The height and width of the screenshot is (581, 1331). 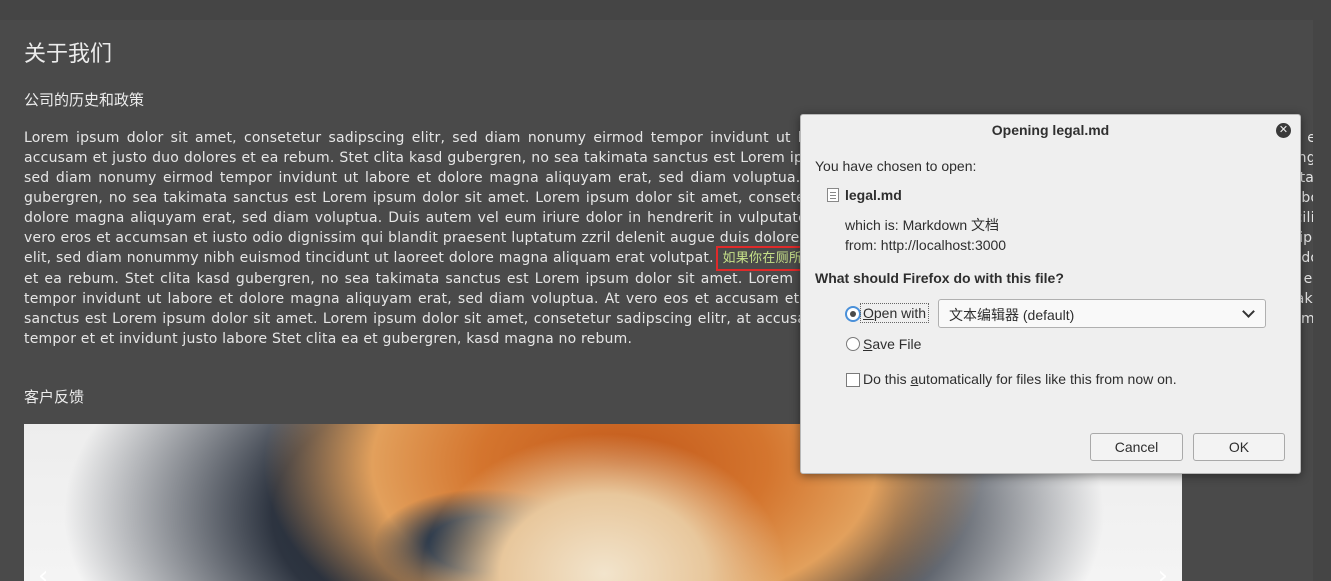 What do you see at coordinates (68, 54) in the screenshot?
I see `page-title: 关于我们` at bounding box center [68, 54].